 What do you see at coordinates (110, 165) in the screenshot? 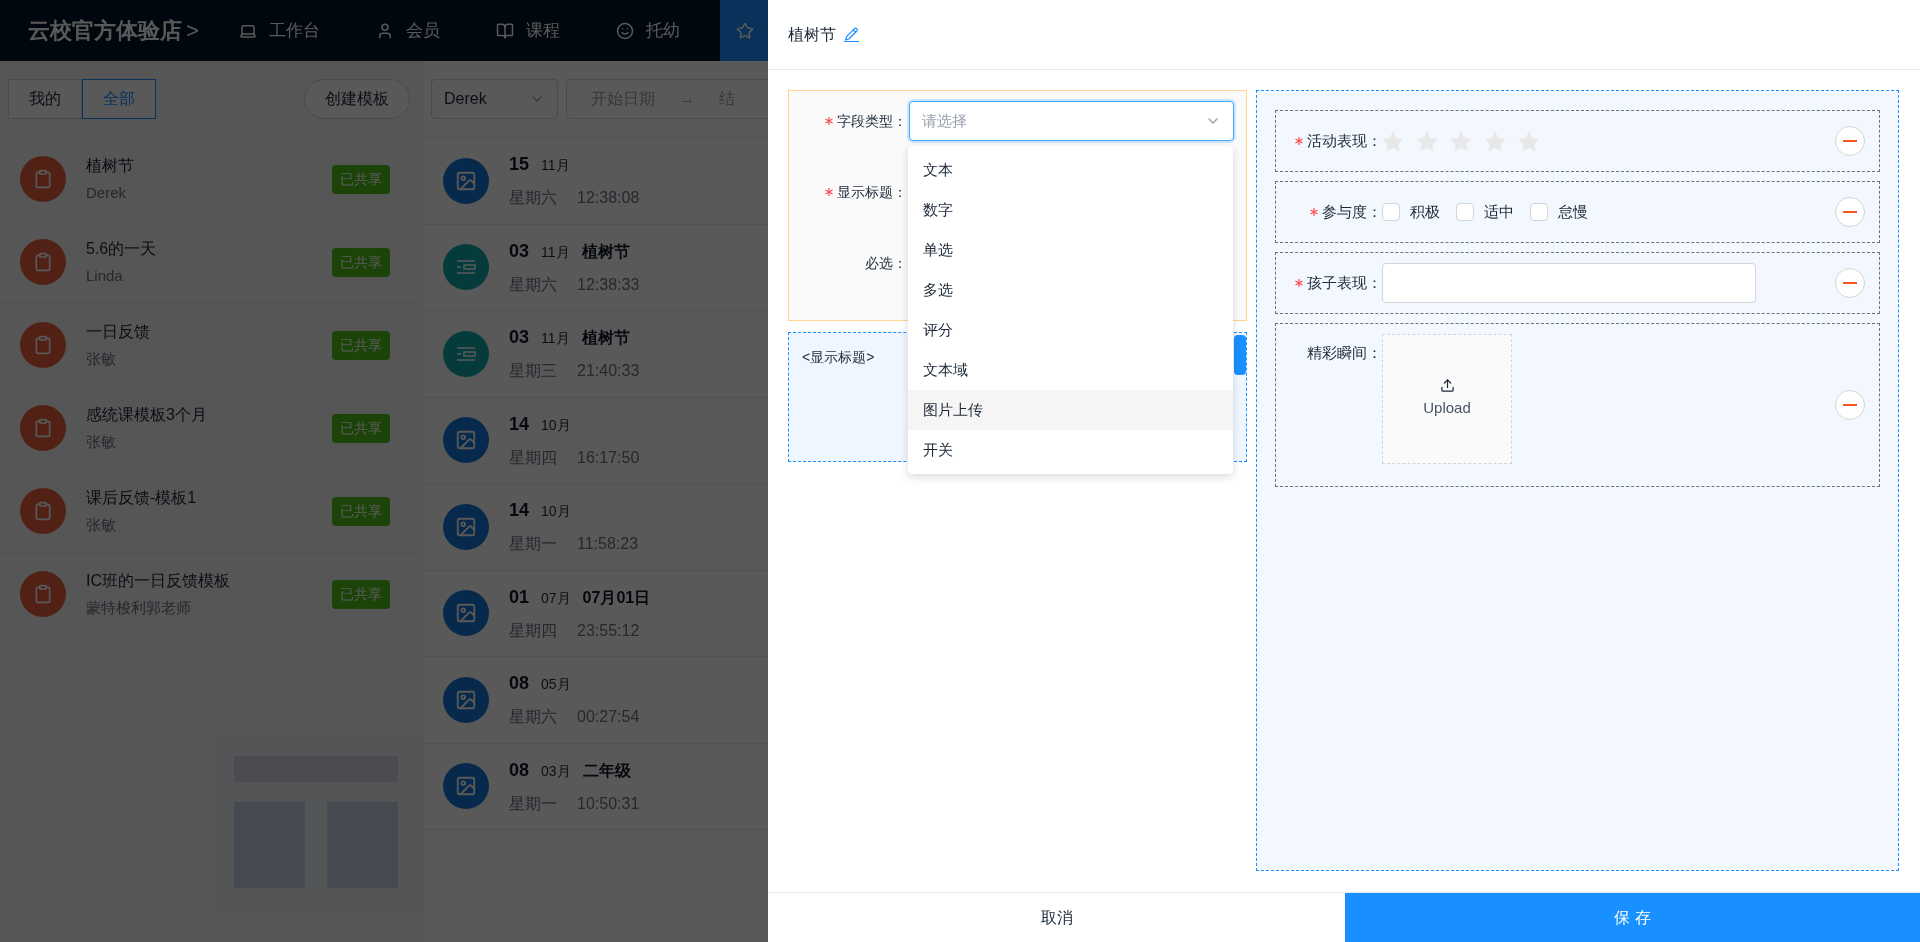
I see `template-title: 植树节` at bounding box center [110, 165].